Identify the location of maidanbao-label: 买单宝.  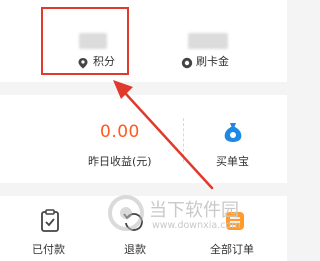
(232, 161).